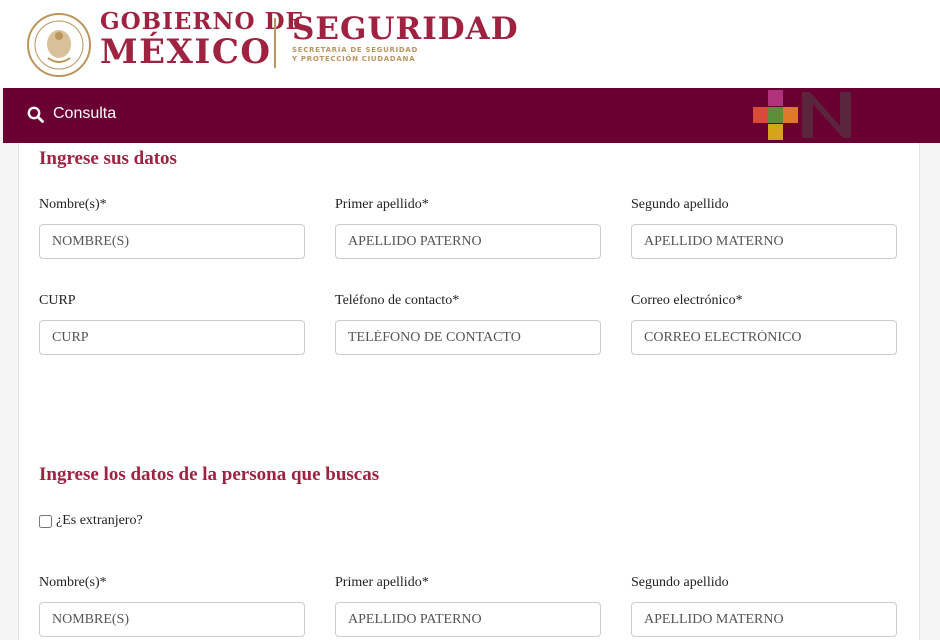 The width and height of the screenshot is (940, 640). I want to click on consulta-label: Consulta, so click(85, 113).